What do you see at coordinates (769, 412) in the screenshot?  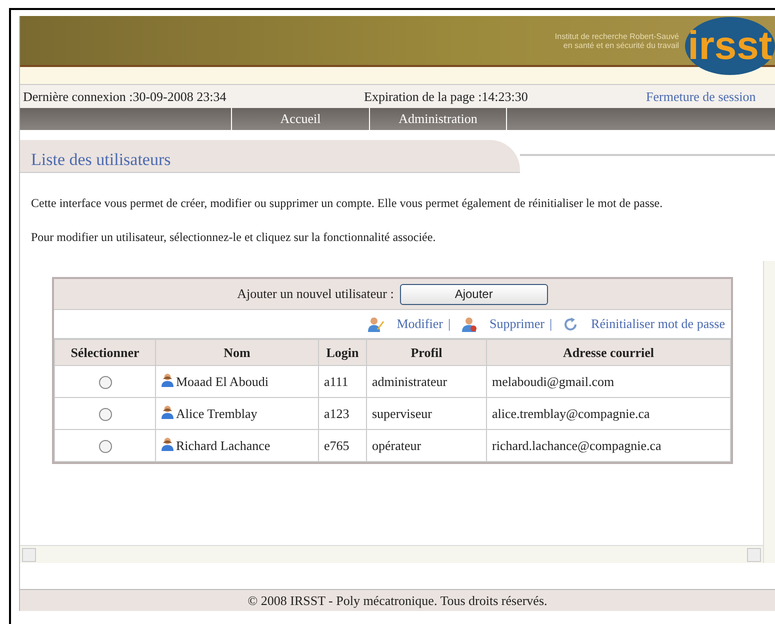 I see `vertical-scrollbar` at bounding box center [769, 412].